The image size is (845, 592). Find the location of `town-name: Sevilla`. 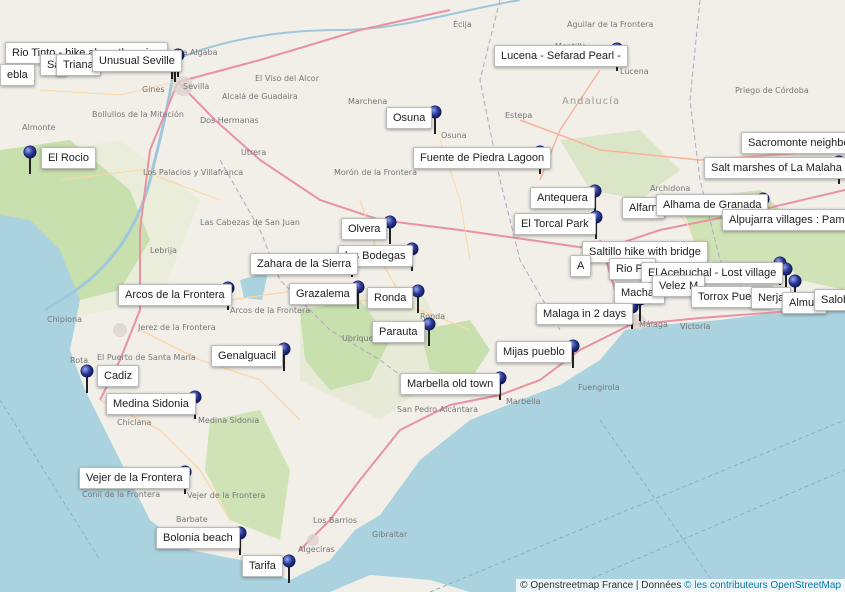

town-name: Sevilla is located at coordinates (196, 86).